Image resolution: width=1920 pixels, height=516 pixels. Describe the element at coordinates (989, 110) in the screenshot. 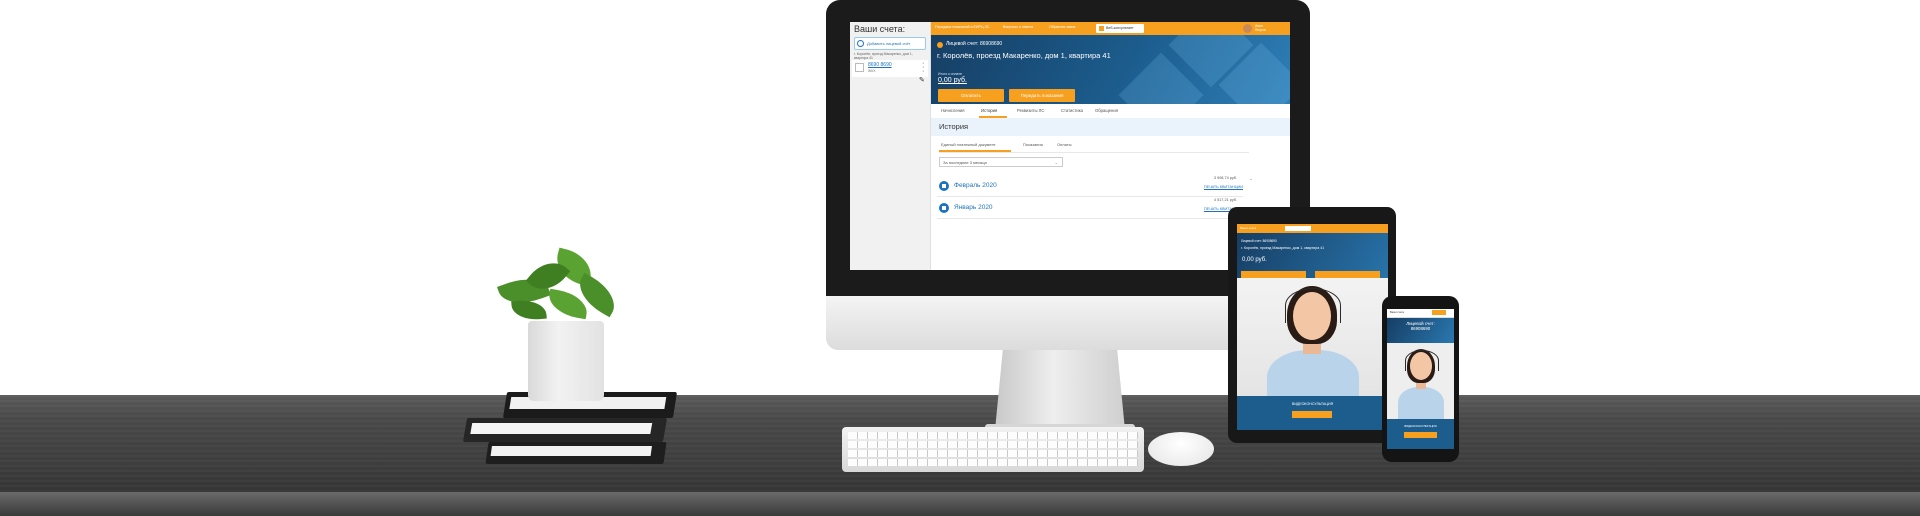

I see `tab-history: История` at that location.